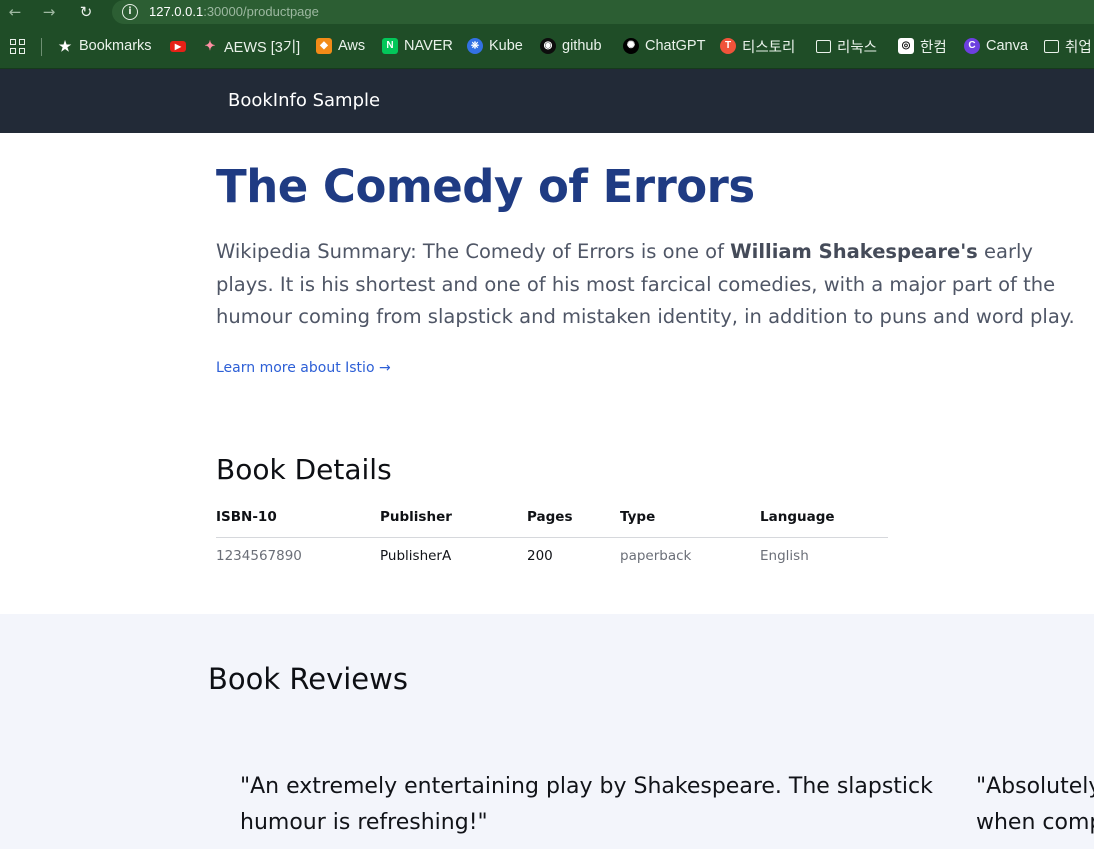 This screenshot has height=849, width=1094. I want to click on cell-pages: 200, so click(540, 556).